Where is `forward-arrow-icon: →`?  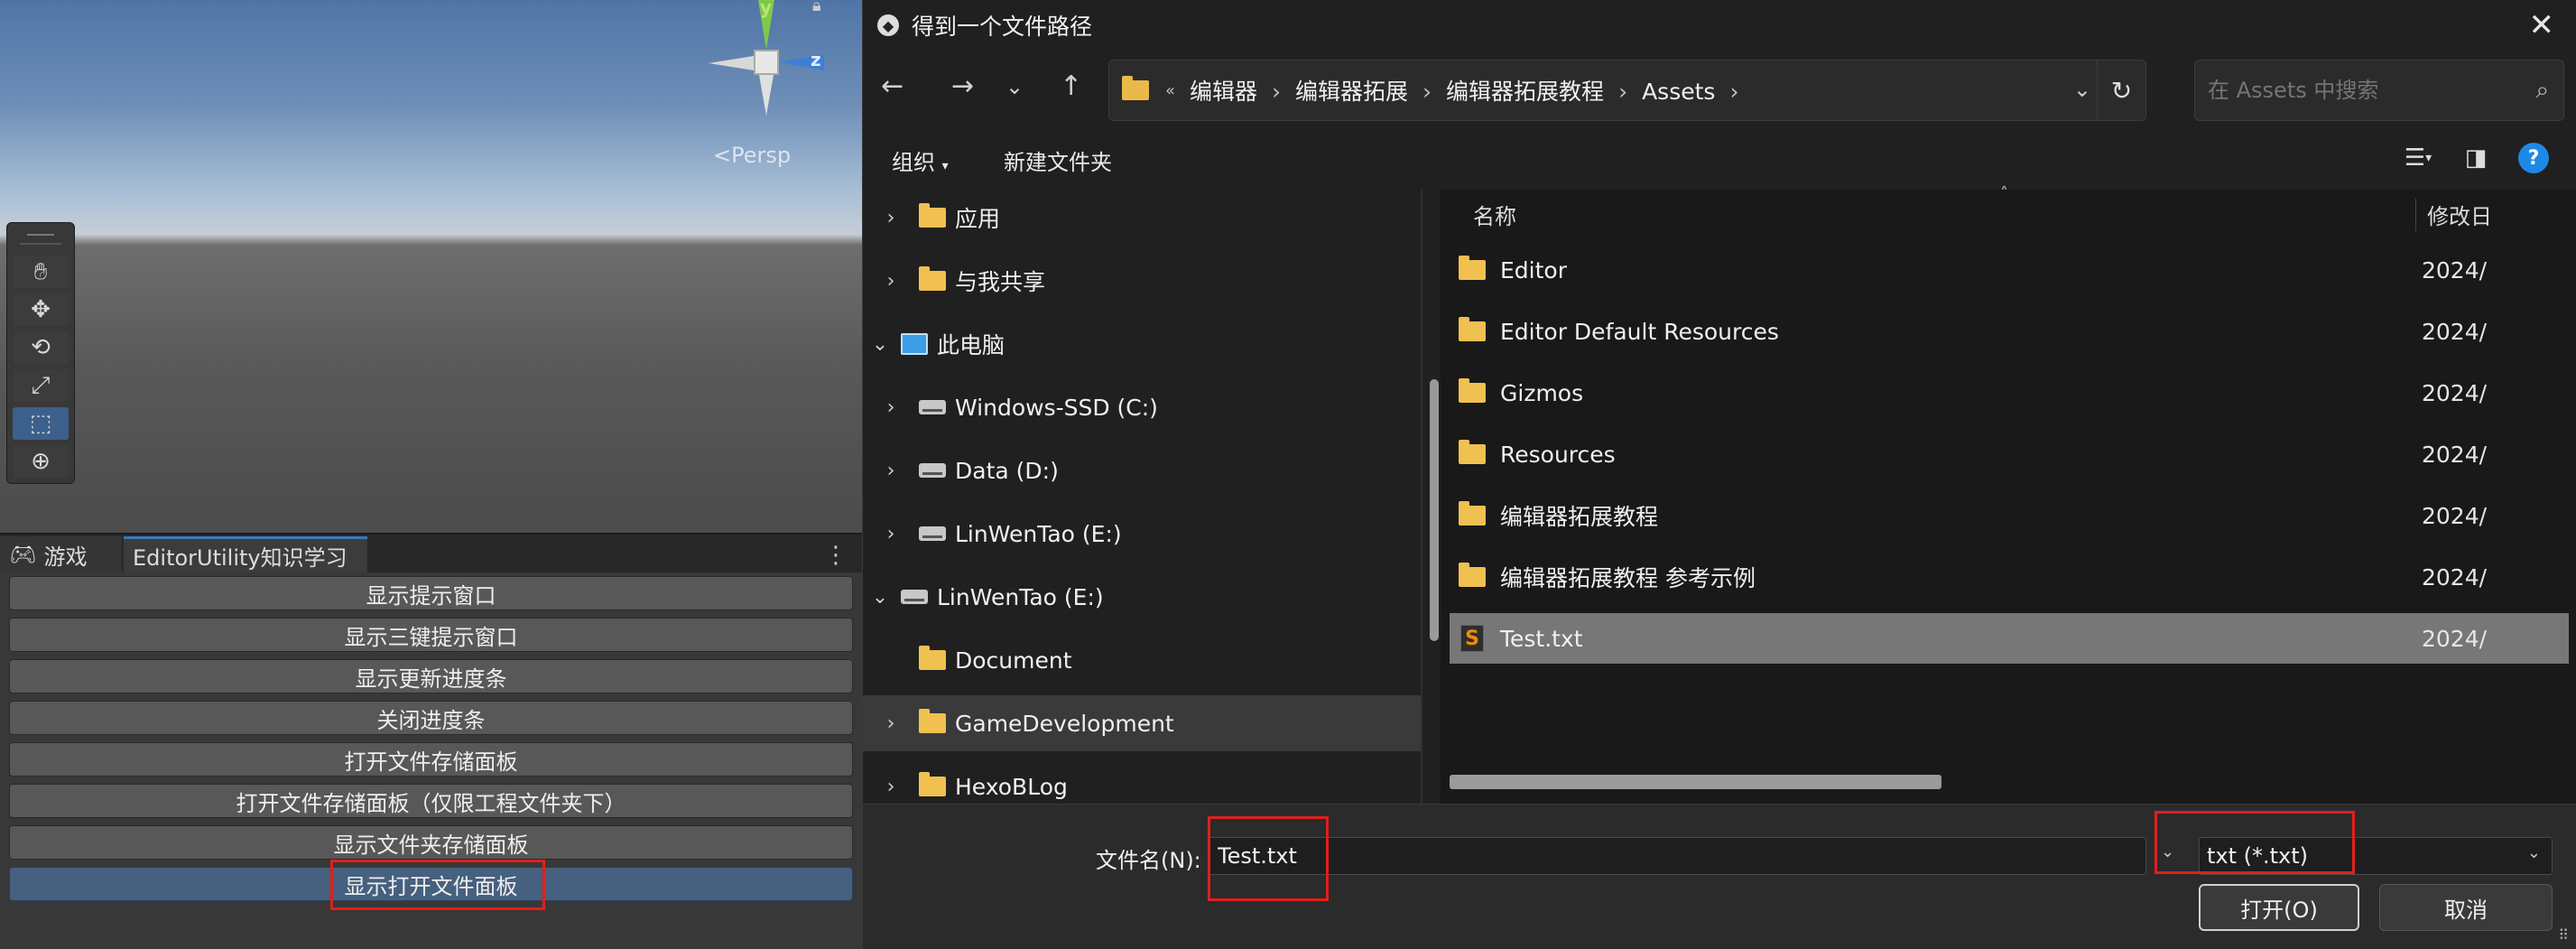 forward-arrow-icon: → is located at coordinates (963, 86).